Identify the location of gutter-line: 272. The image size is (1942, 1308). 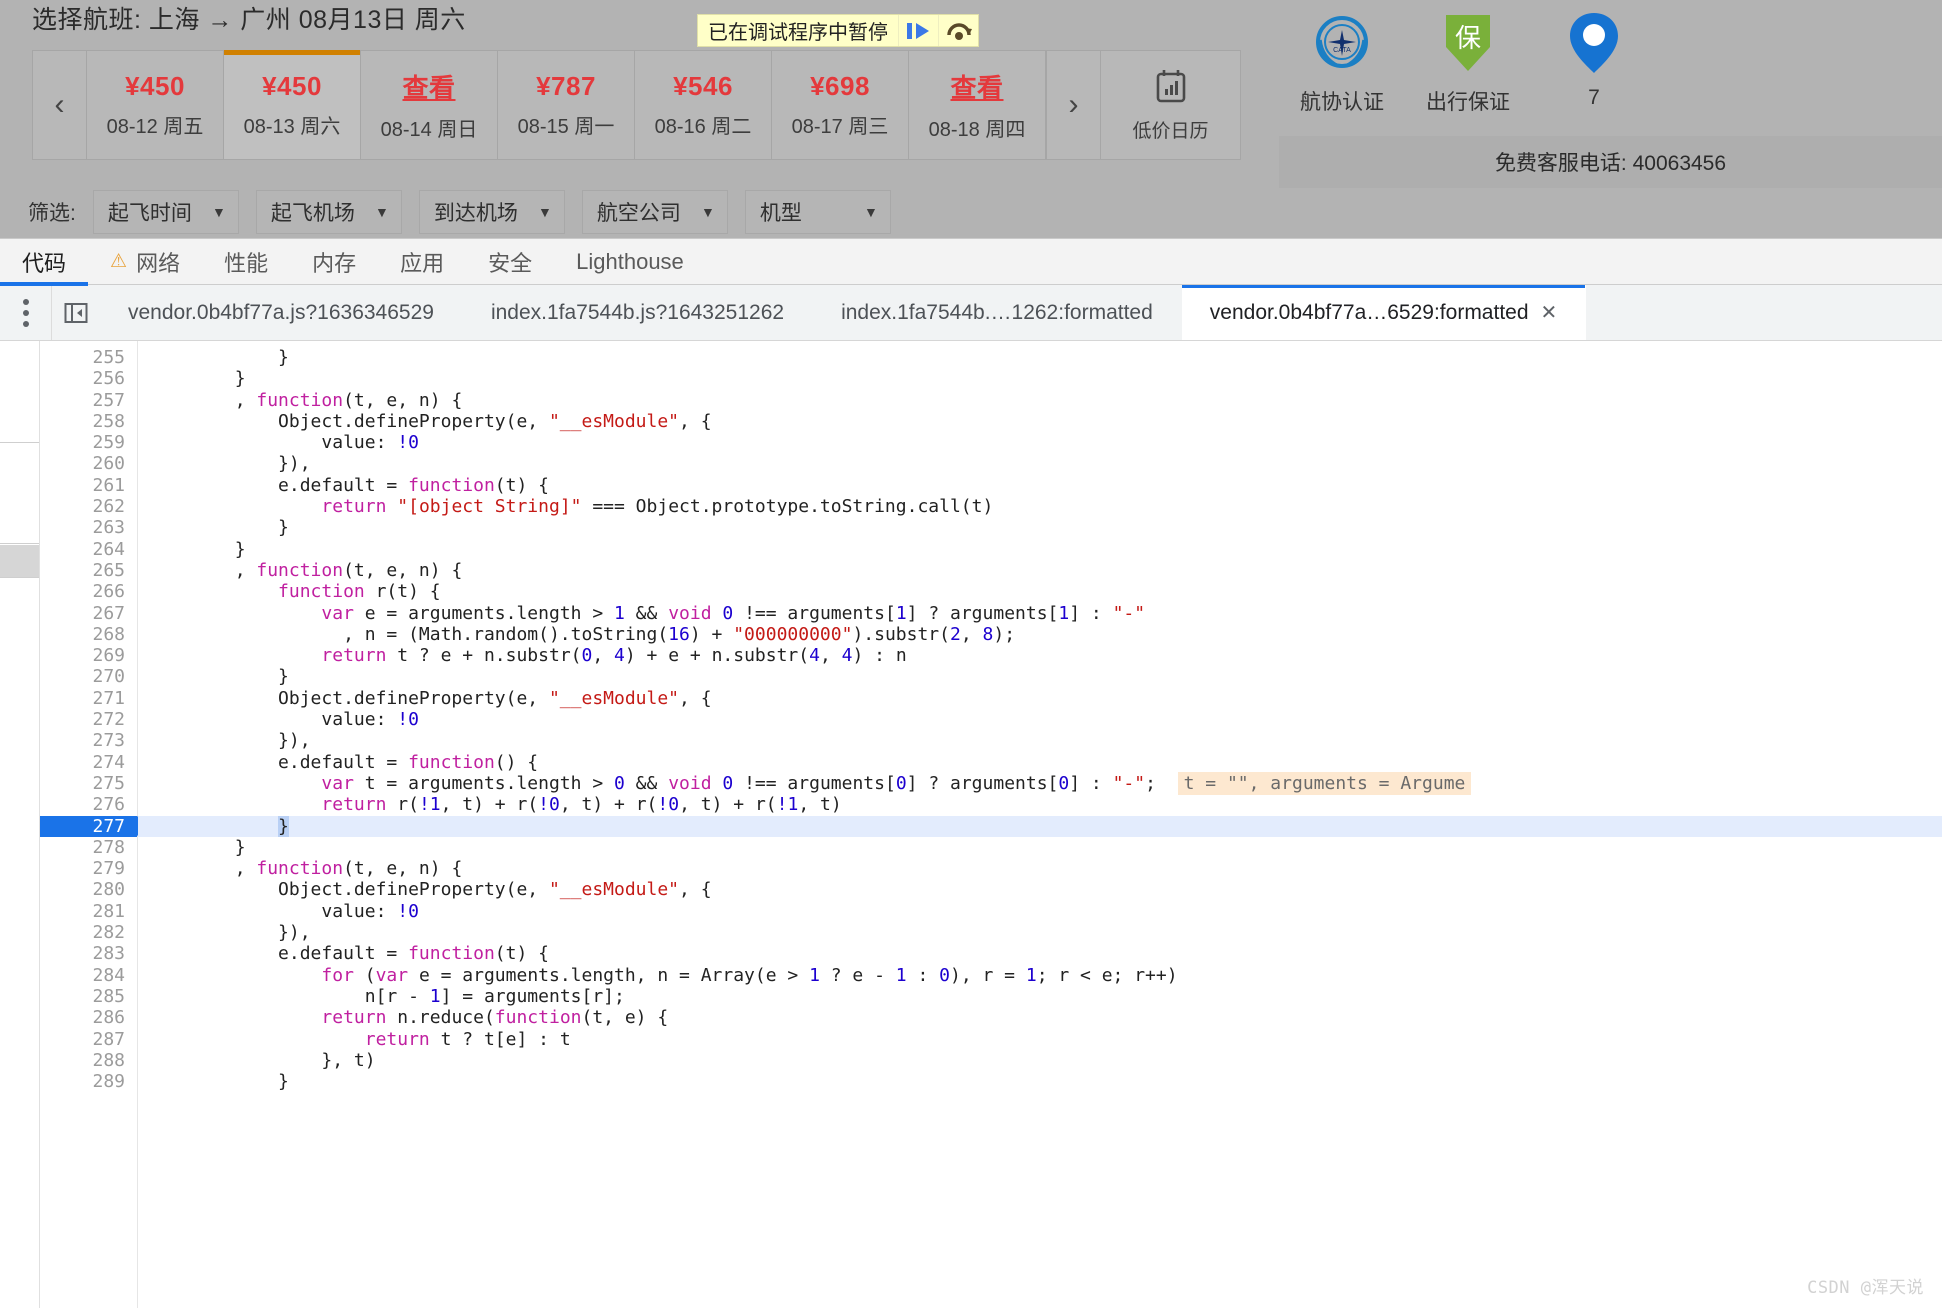
(88, 719).